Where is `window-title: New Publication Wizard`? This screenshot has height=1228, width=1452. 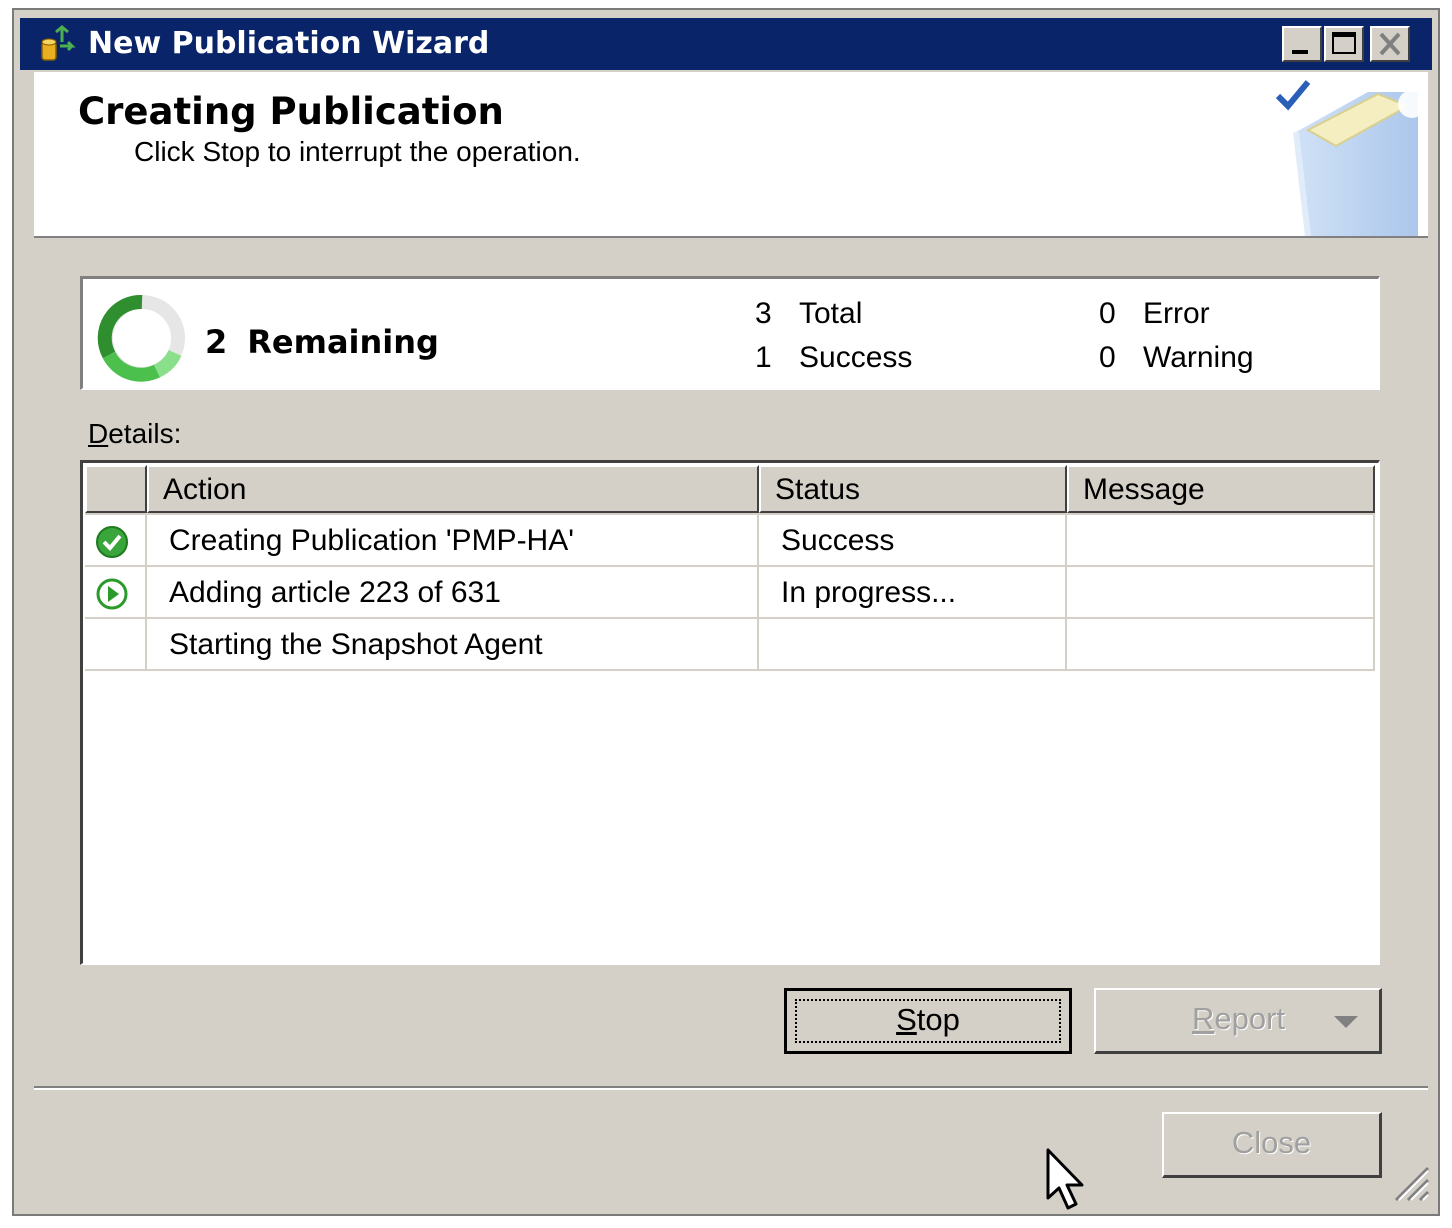
window-title: New Publication Wizard is located at coordinates (289, 43).